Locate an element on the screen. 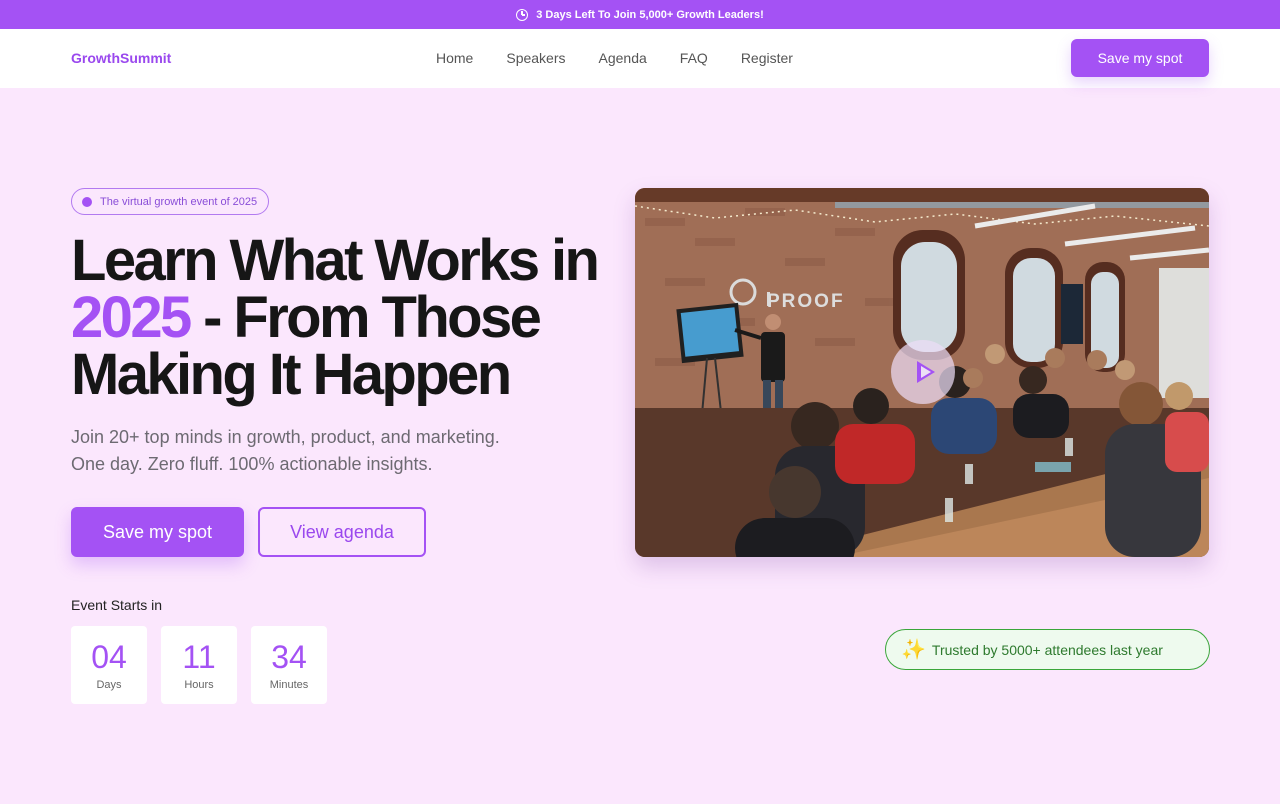  trusted-text: Trusted by 5000+ attendees last year is located at coordinates (1047, 649).